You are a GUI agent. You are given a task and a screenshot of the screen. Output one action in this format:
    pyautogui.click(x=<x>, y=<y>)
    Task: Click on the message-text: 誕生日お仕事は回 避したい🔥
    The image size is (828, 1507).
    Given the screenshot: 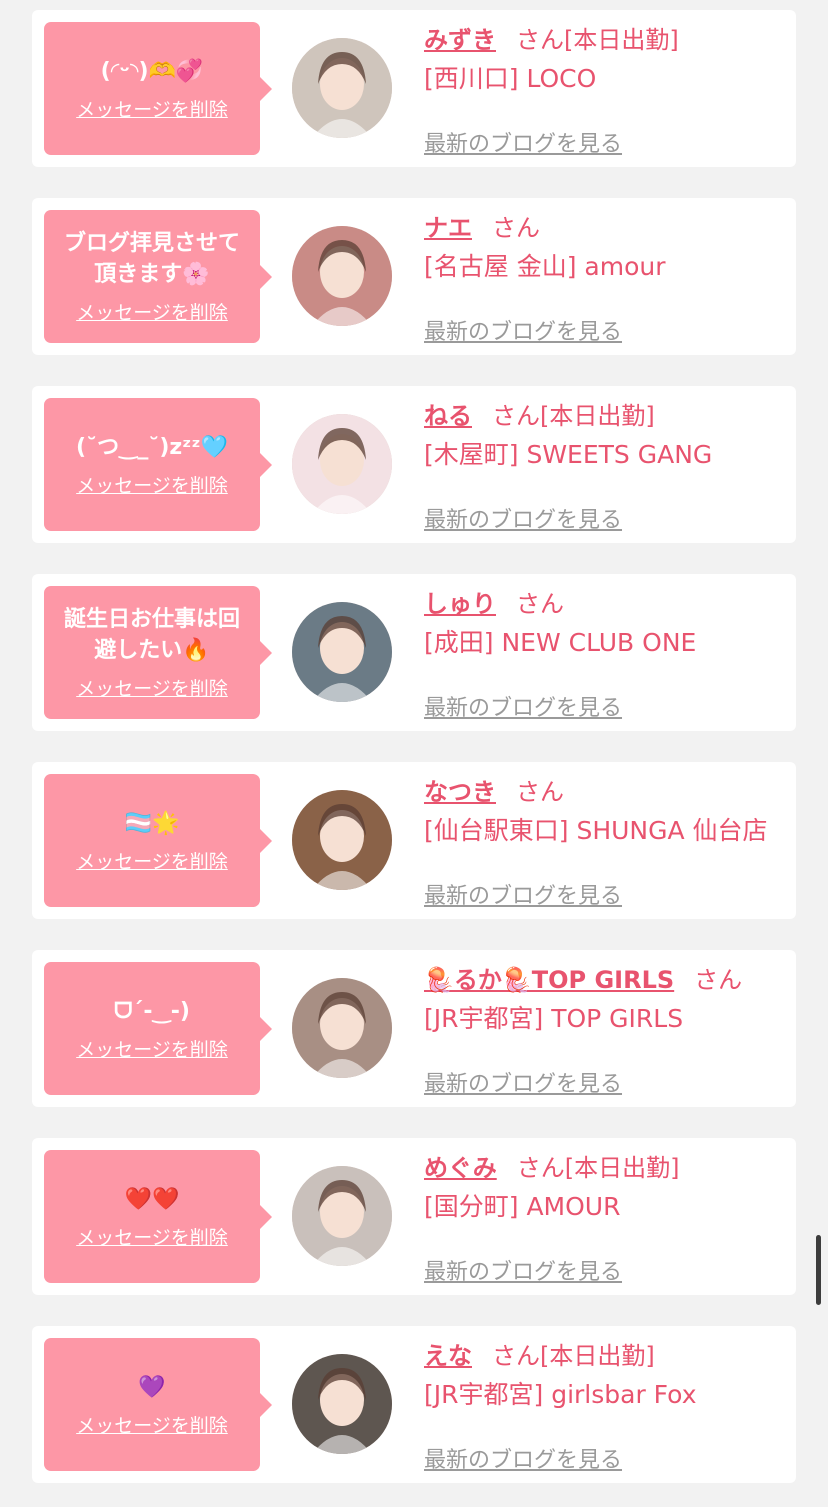 What is the action you would take?
    pyautogui.click(x=151, y=635)
    